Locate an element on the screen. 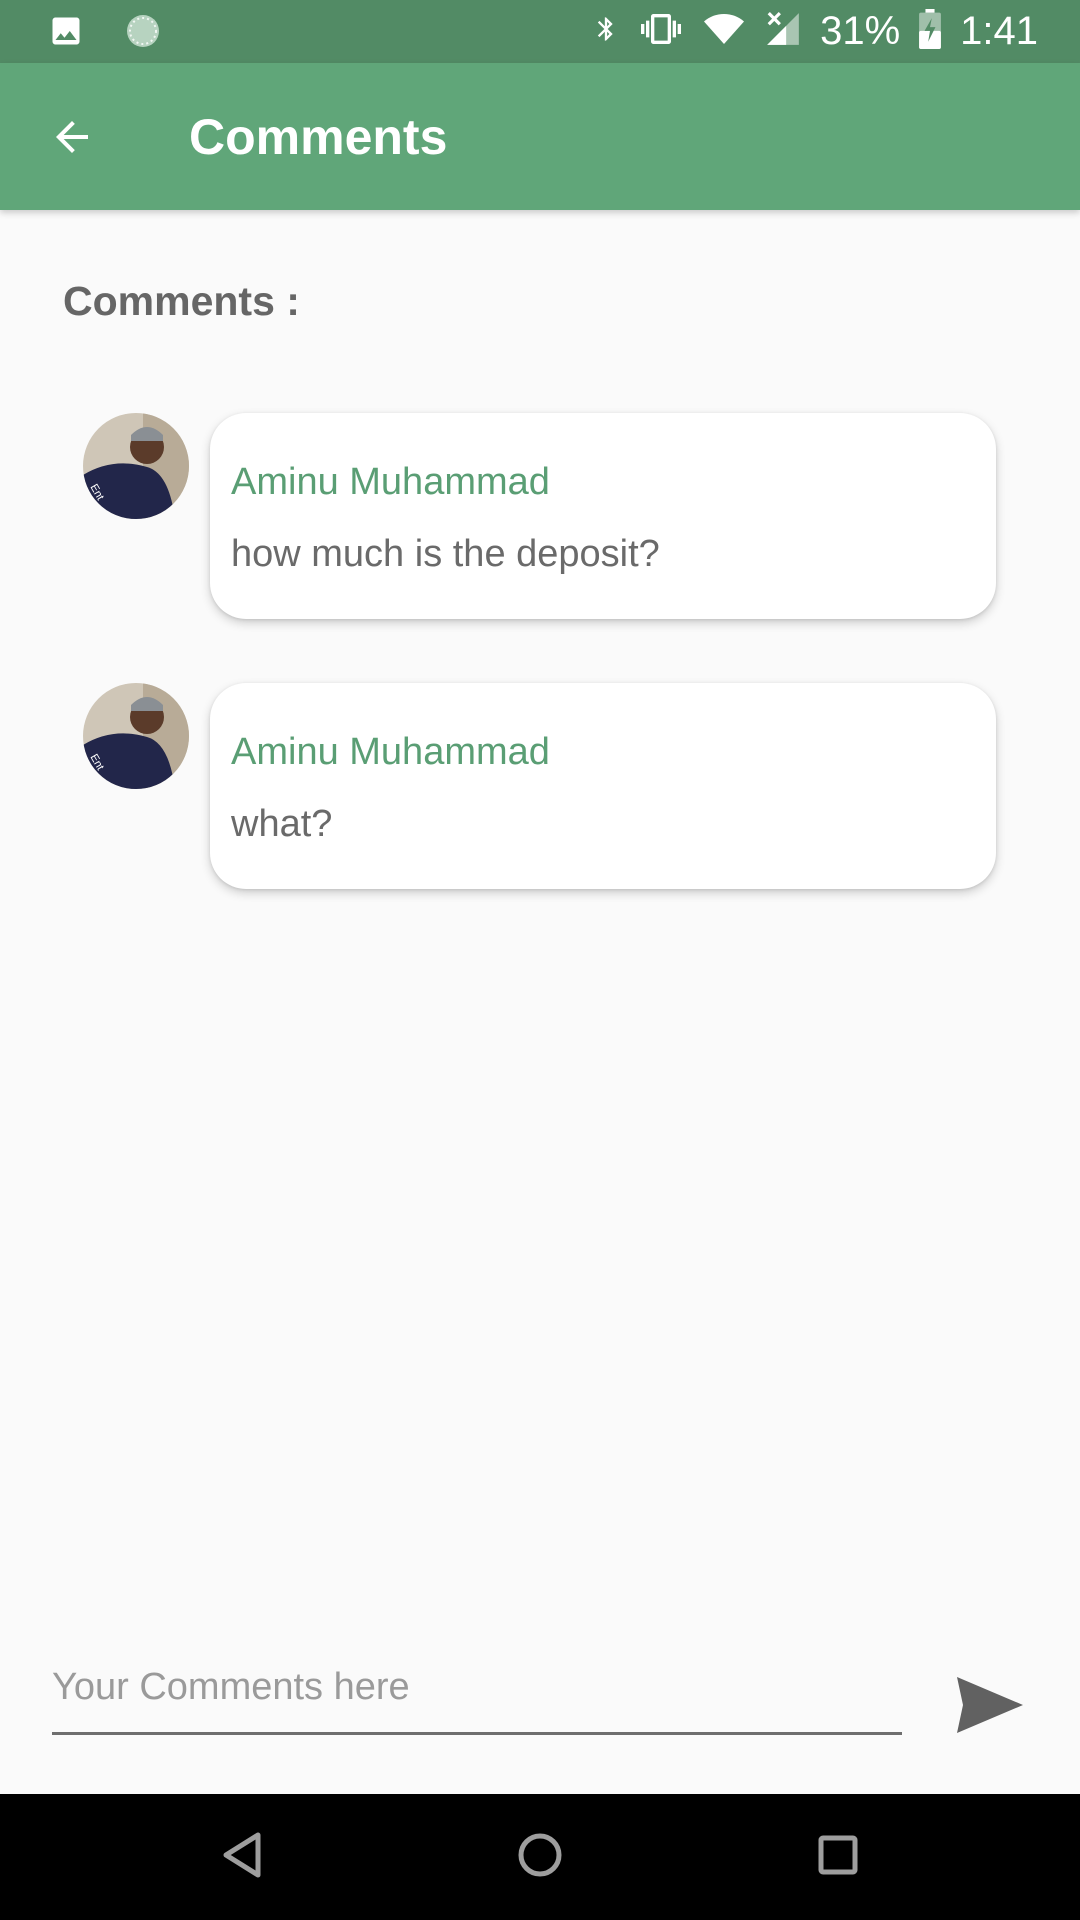  image-icon is located at coordinates (66, 33).